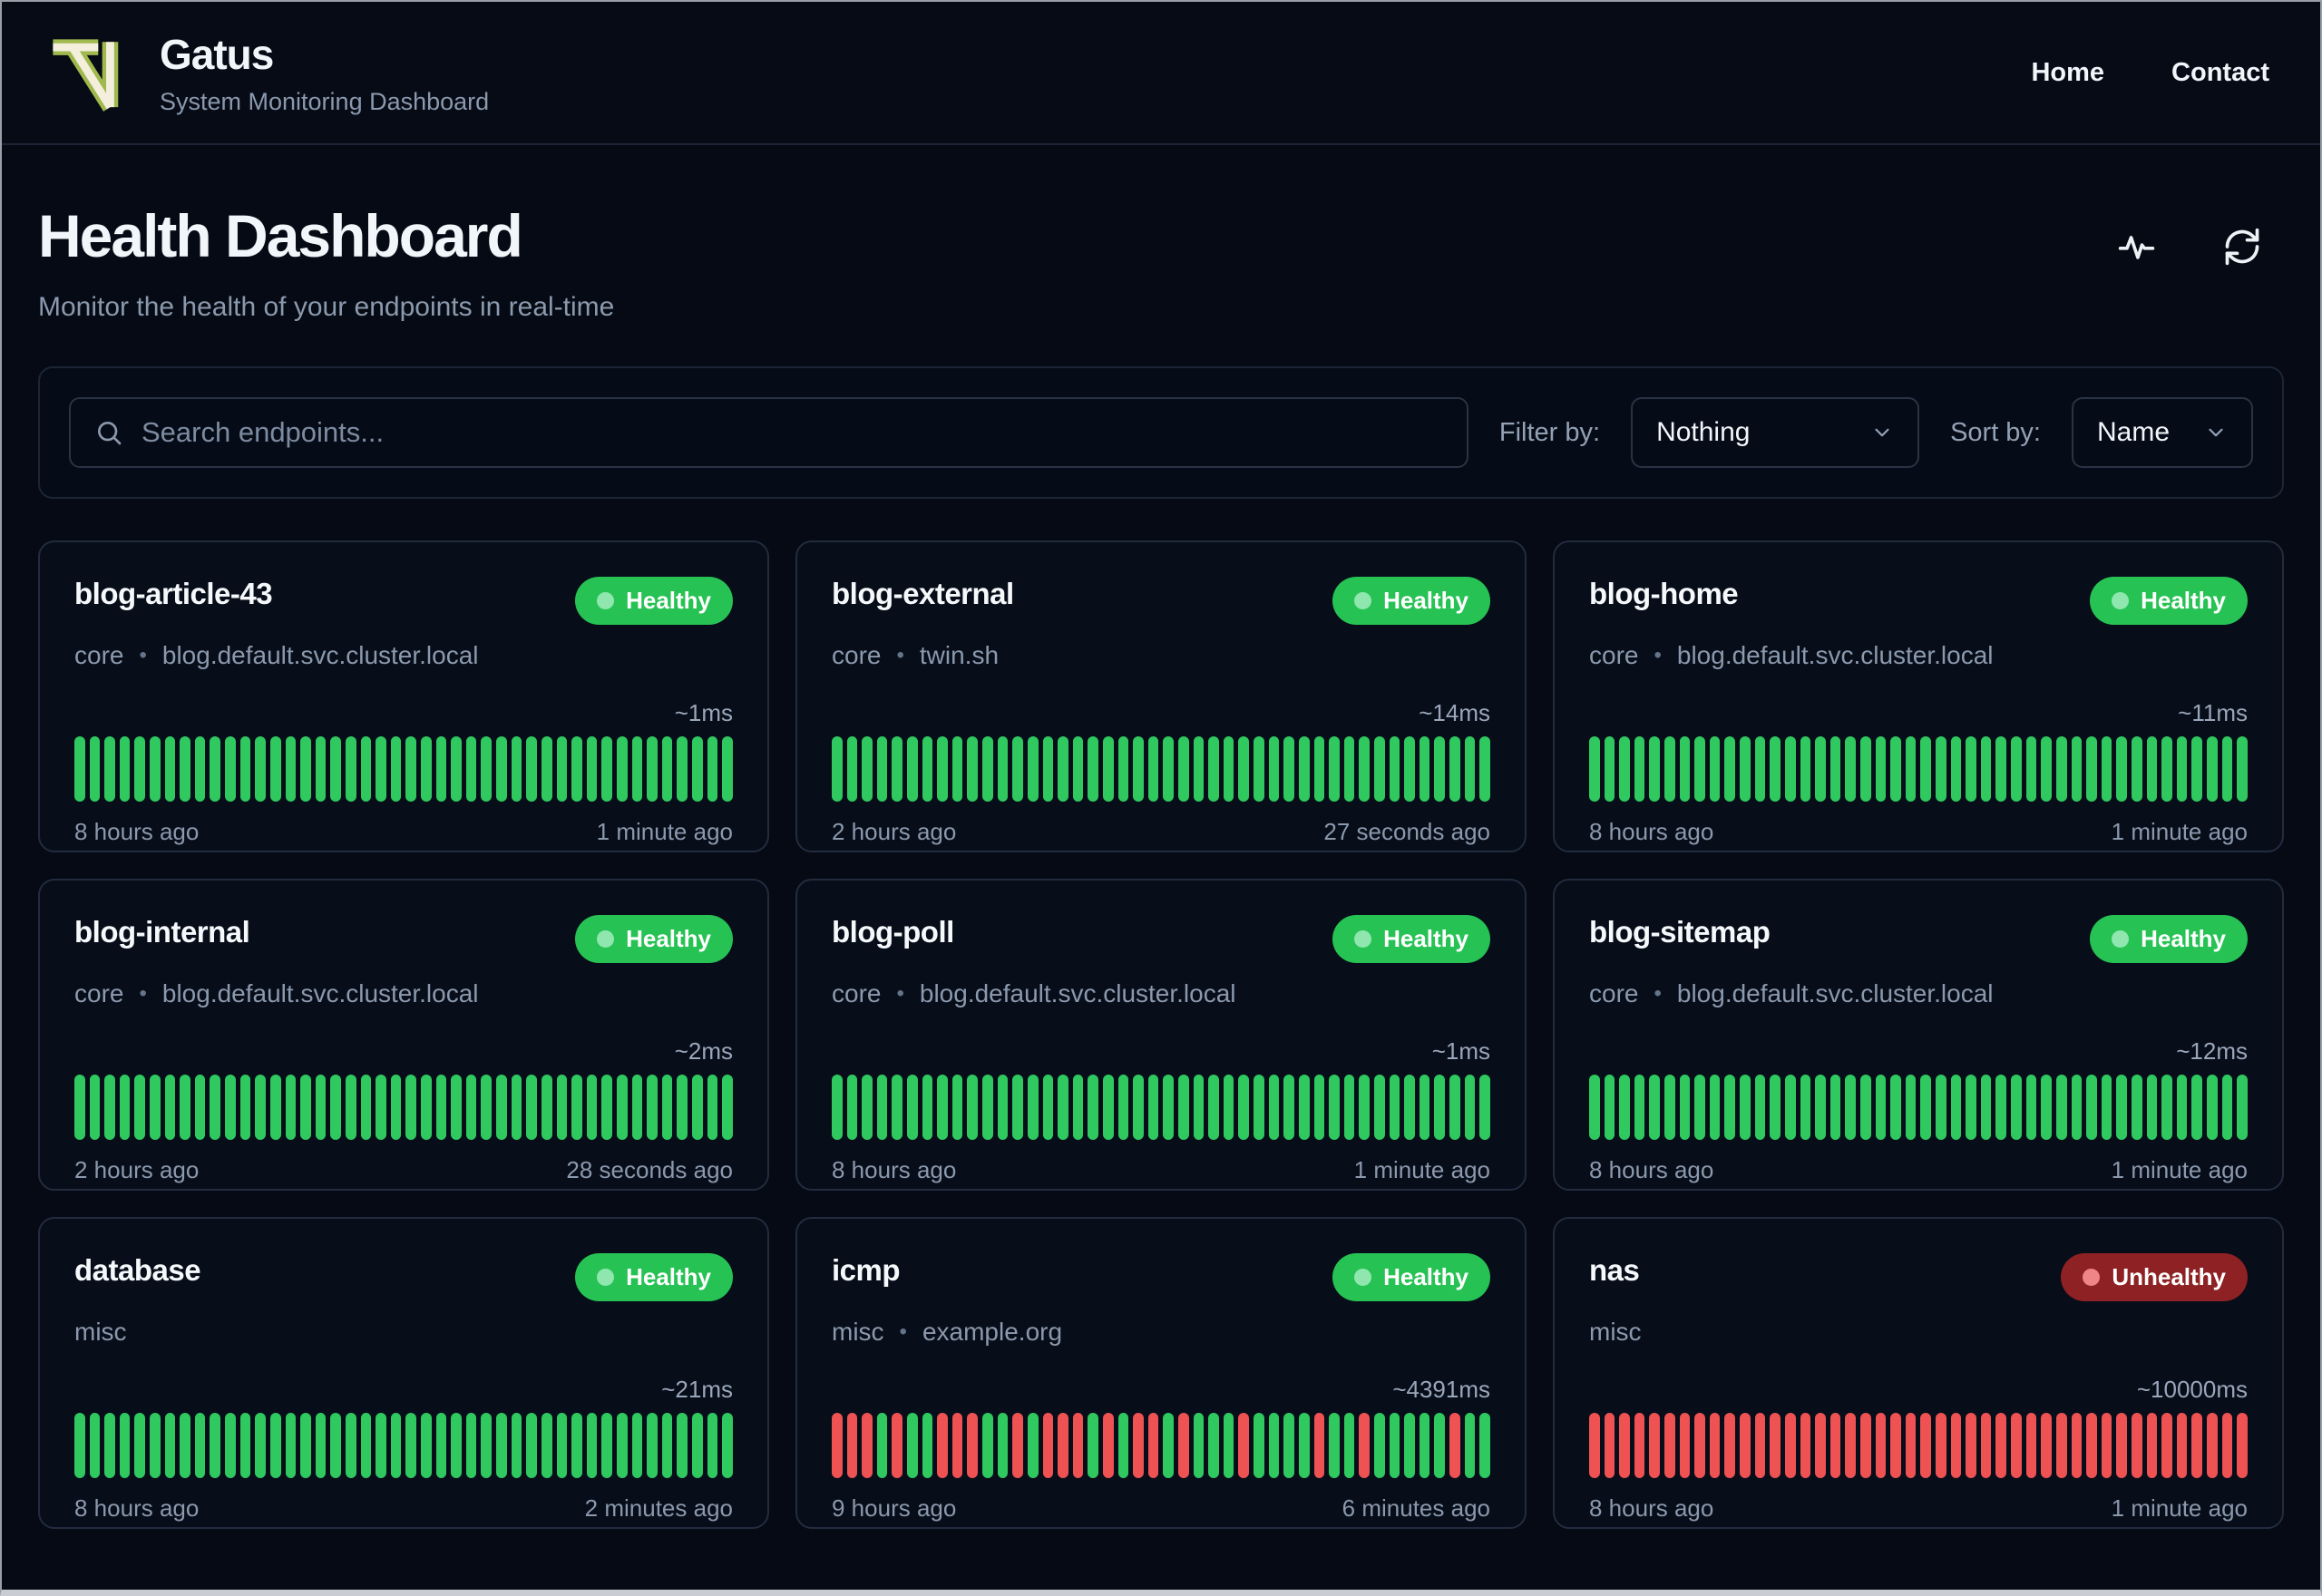 This screenshot has width=2322, height=1596. Describe the element at coordinates (792, 432) in the screenshot. I see `search-input` at that location.